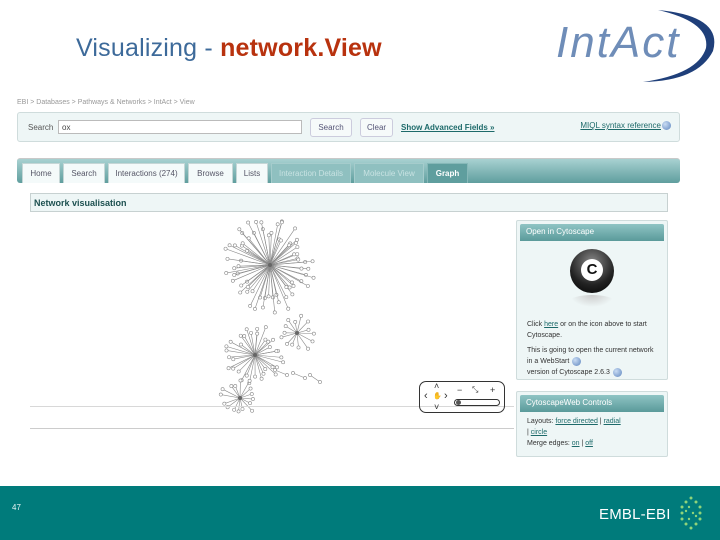 The image size is (720, 540). Describe the element at coordinates (475, 390) in the screenshot. I see `zoom-fit-icon: ⤡` at that location.